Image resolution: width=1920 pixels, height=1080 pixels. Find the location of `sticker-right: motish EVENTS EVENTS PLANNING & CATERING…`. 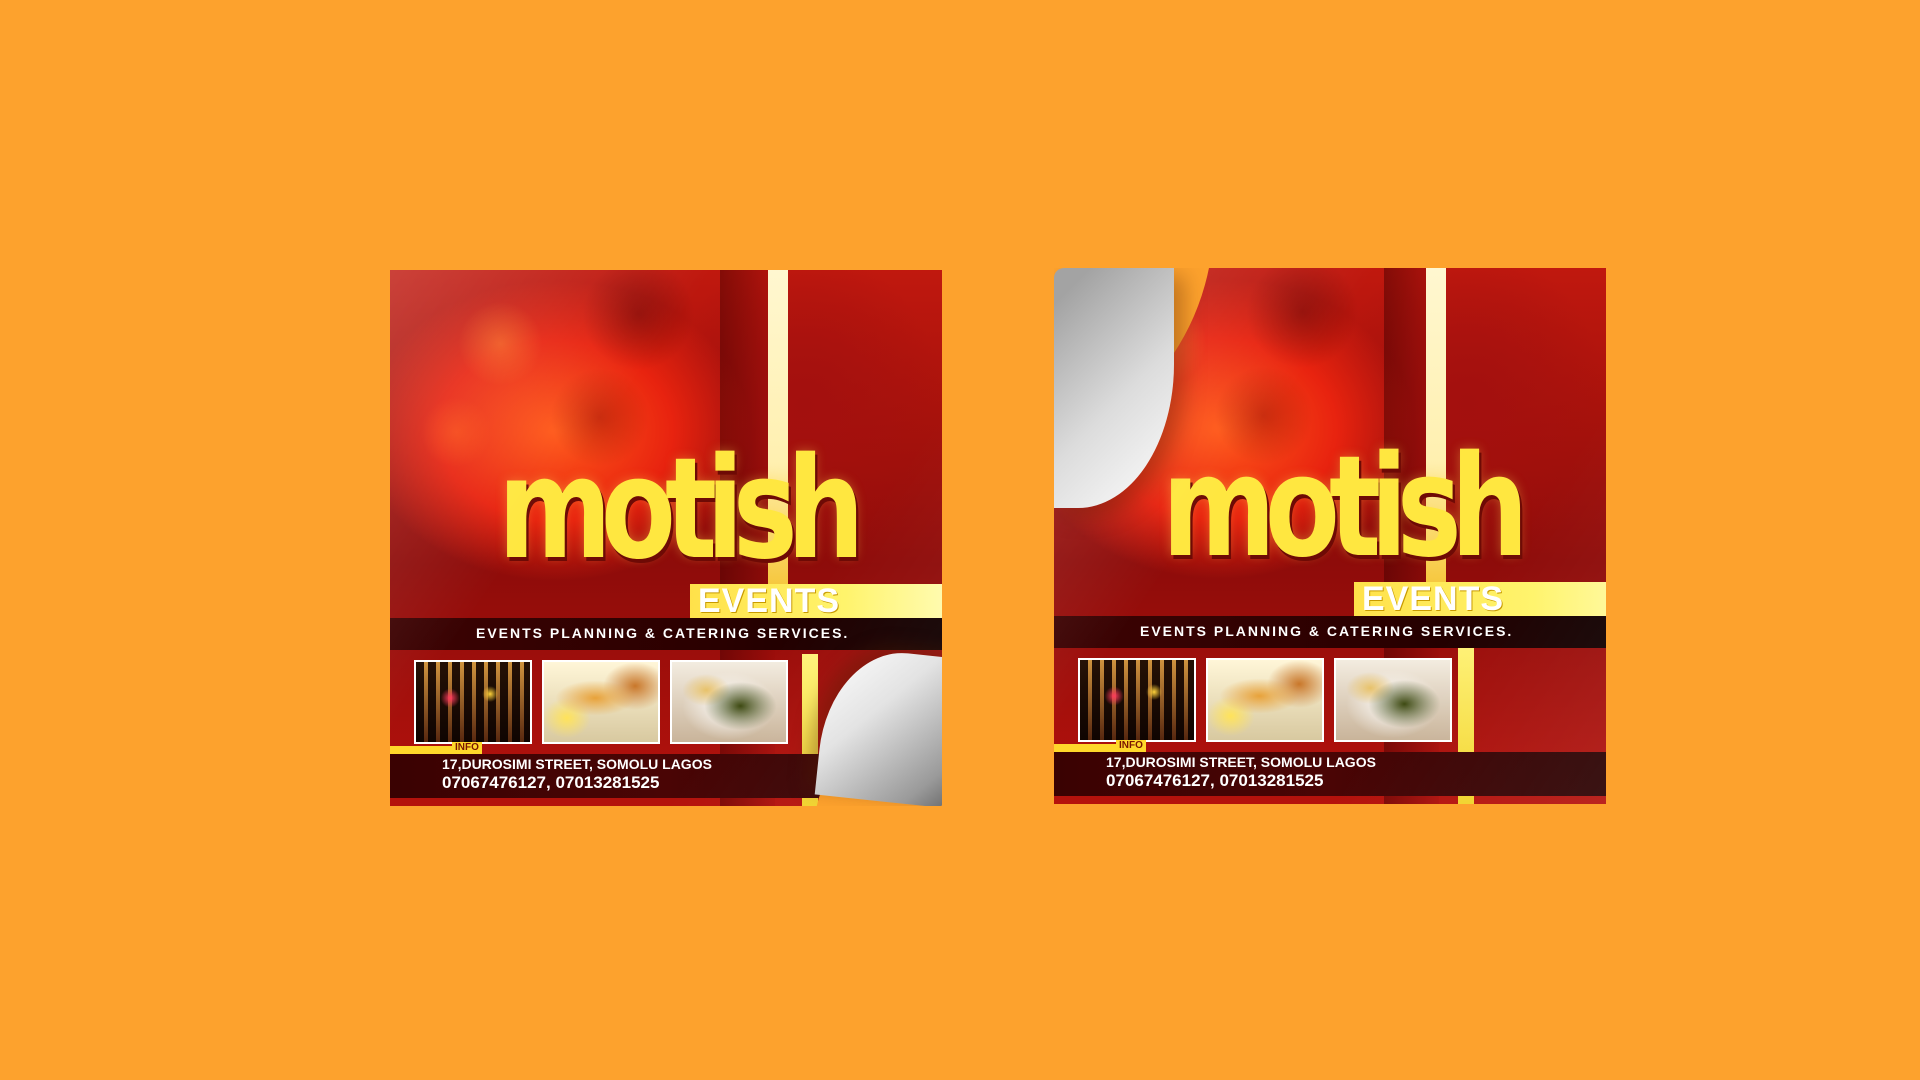

sticker-right: motish EVENTS EVENTS PLANNING & CATERING… is located at coordinates (1330, 536).